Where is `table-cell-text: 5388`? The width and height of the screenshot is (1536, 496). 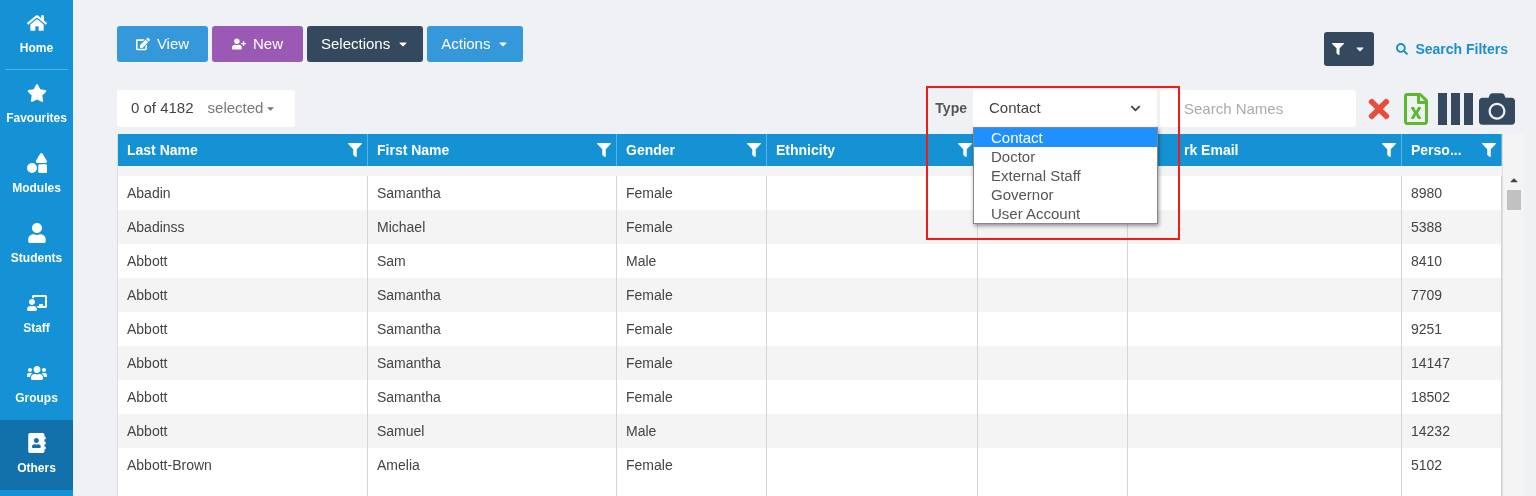 table-cell-text: 5388 is located at coordinates (1427, 227).